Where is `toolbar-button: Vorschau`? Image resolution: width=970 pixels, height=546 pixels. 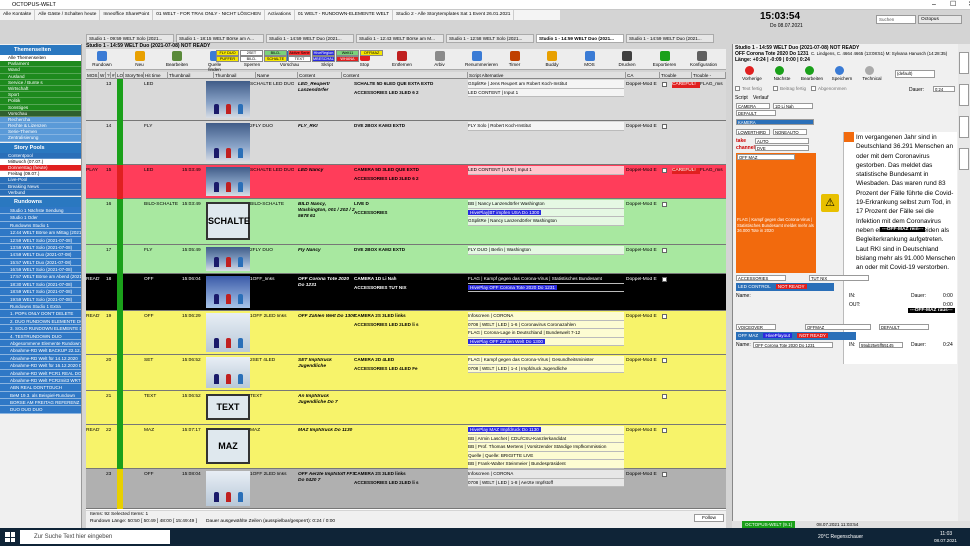
toolbar-button: Vorschau is located at coordinates (290, 64).